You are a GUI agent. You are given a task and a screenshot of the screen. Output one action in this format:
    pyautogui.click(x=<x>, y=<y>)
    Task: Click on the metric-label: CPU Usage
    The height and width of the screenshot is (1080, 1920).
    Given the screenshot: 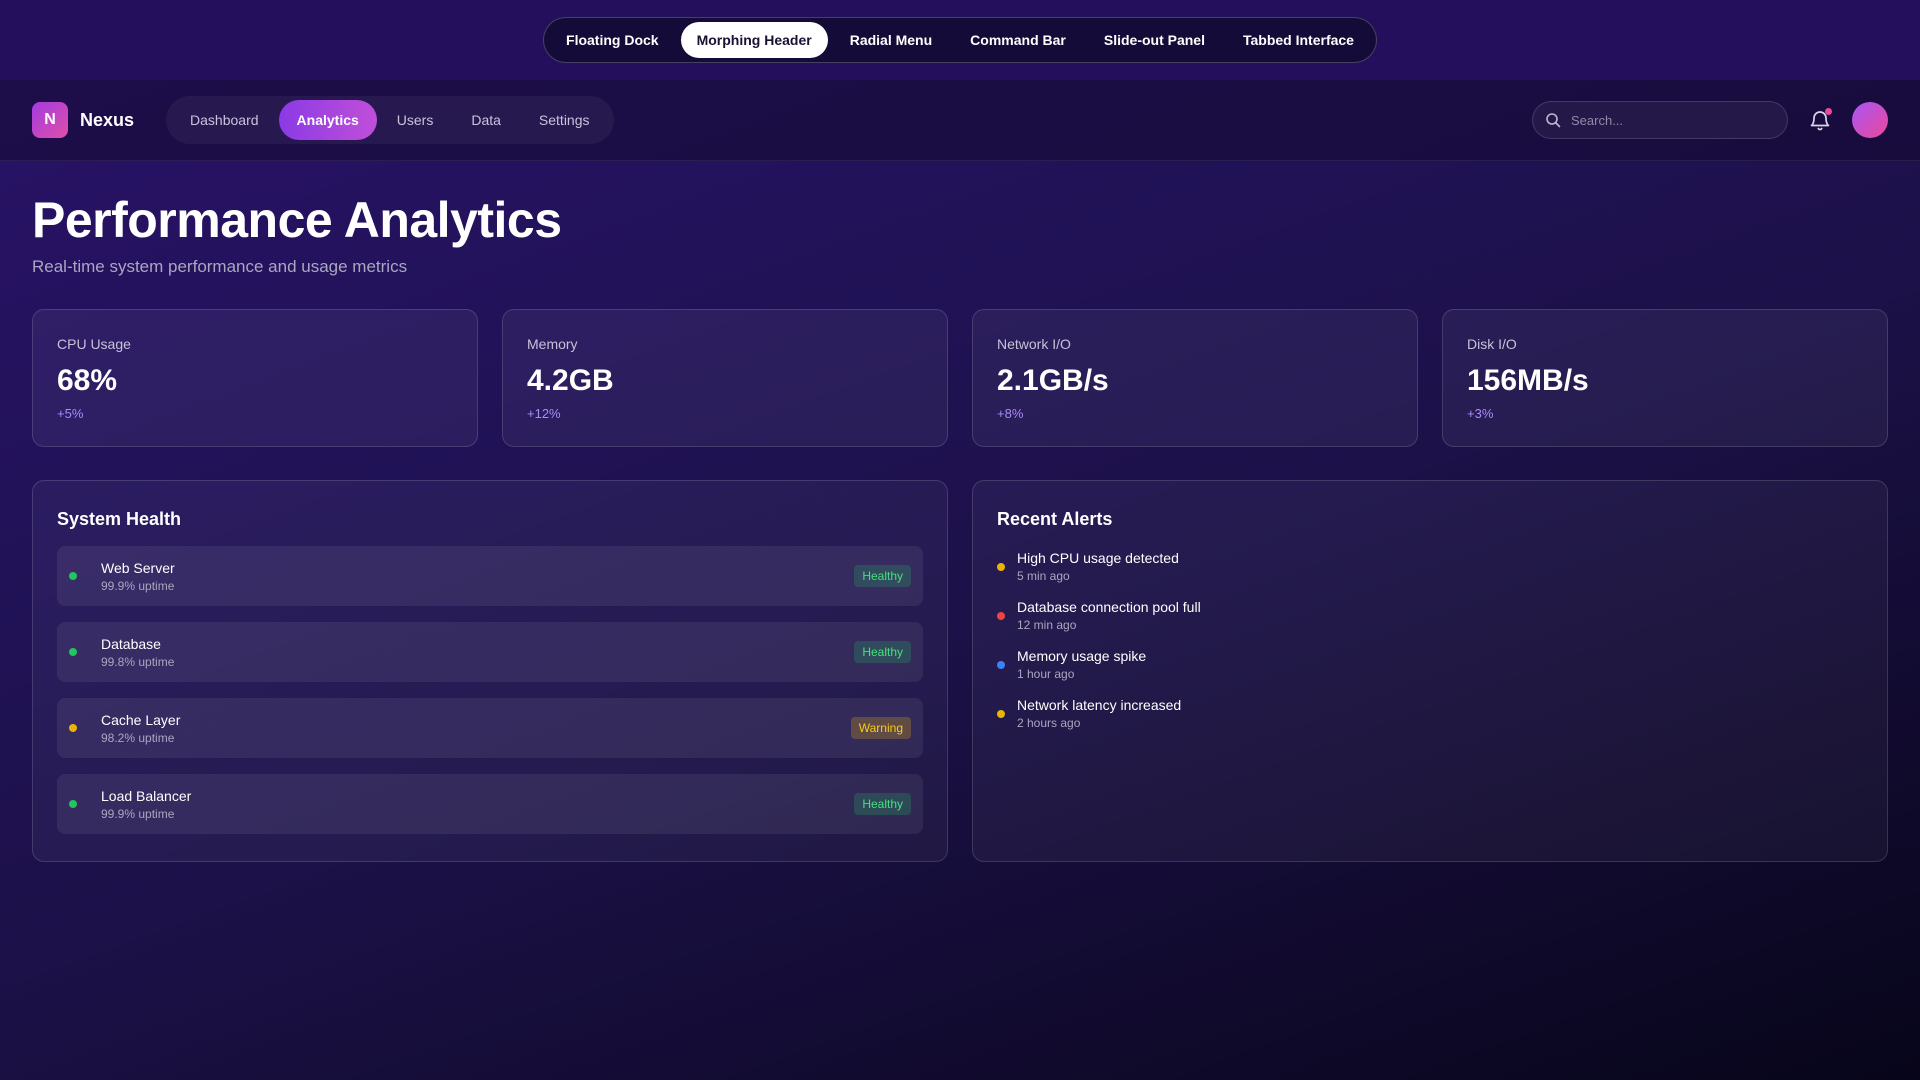 What is the action you would take?
    pyautogui.click(x=94, y=344)
    